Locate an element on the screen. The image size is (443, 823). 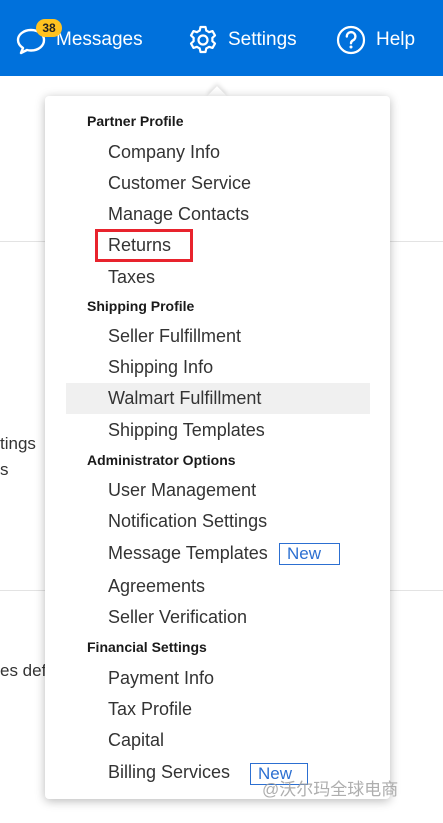
top-nav-bar: 38 Messages Settings Help is located at coordinates (221, 38).